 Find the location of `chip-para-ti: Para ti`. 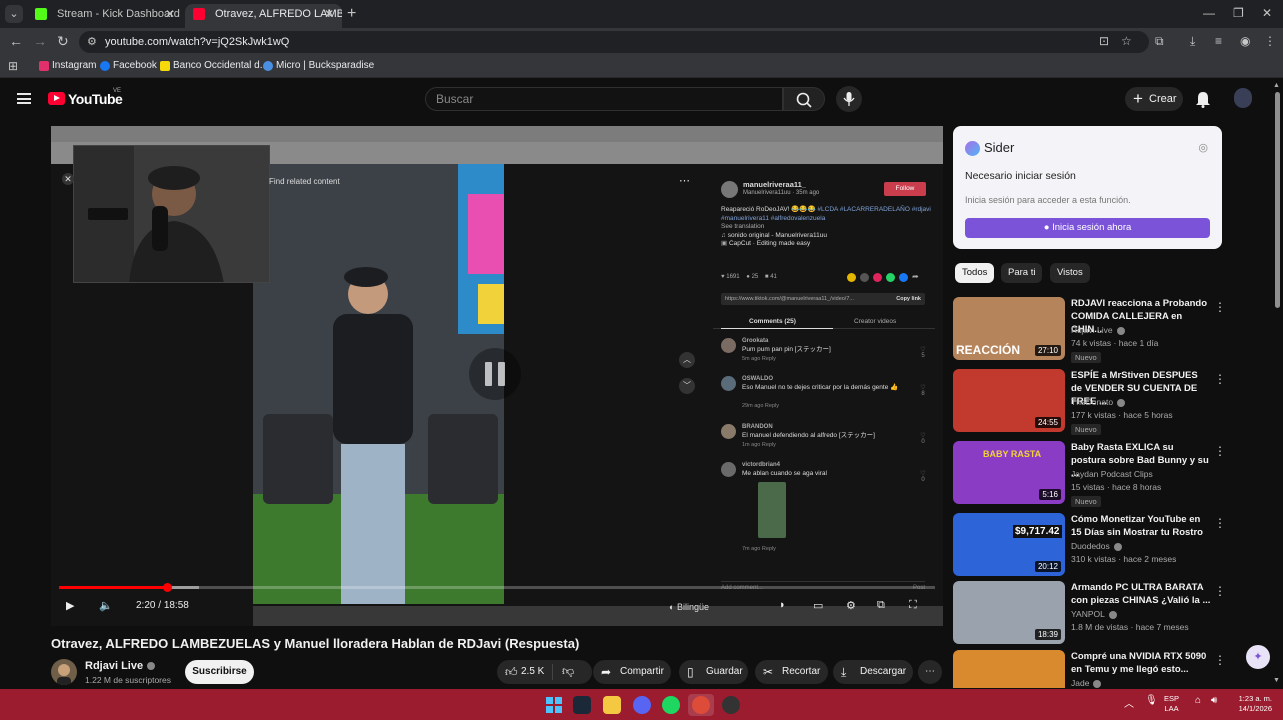

chip-para-ti: Para ti is located at coordinates (1022, 273).